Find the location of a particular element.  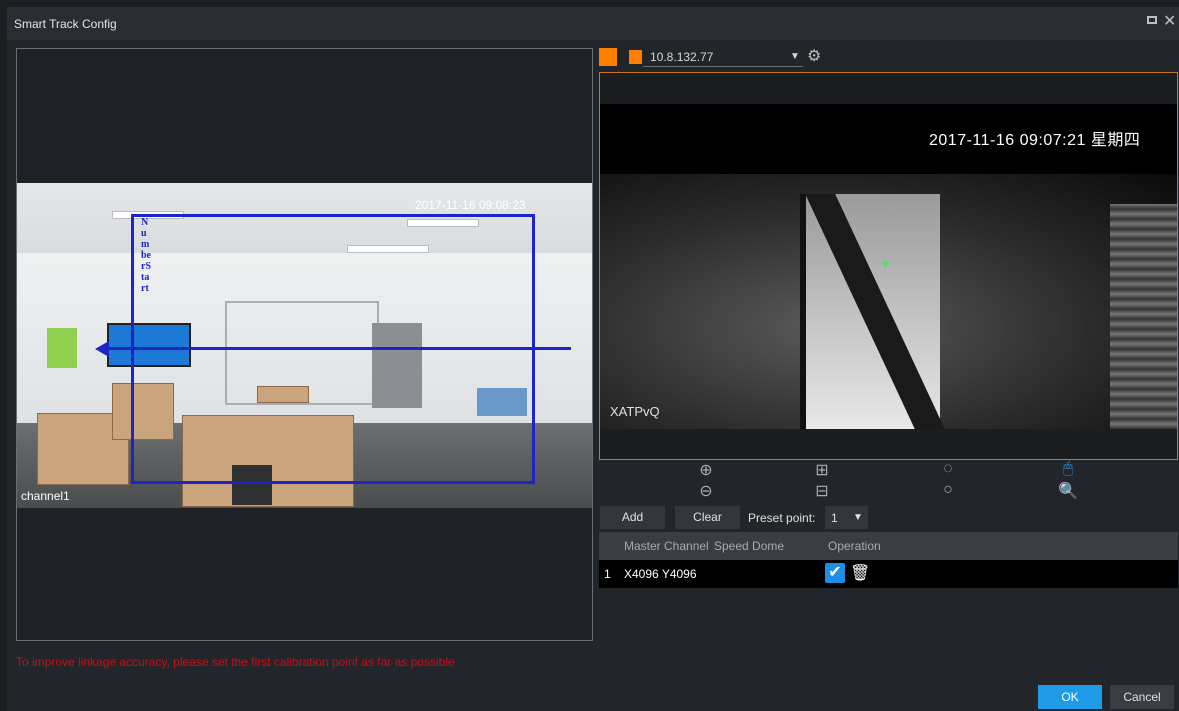

ok-button: OK is located at coordinates (1070, 697).